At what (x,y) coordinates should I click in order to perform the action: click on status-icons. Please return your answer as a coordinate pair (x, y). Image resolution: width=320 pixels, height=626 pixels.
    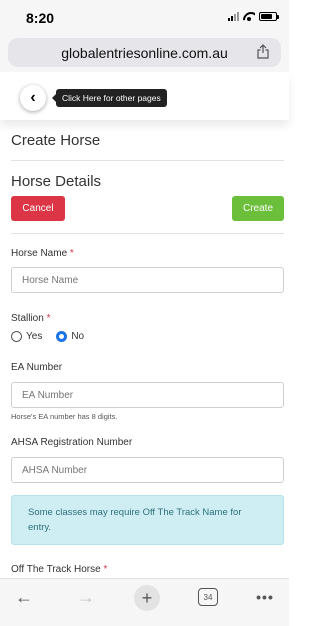
    Looking at the image, I should click on (253, 16).